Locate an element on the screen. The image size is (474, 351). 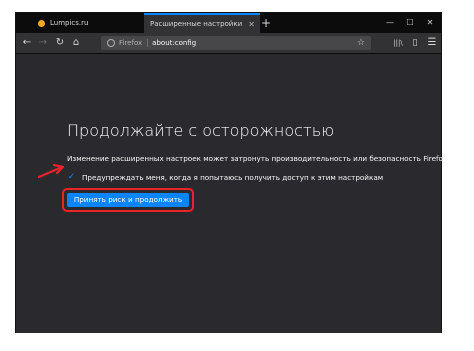
pointer-arrow-icon is located at coordinates (51, 171).